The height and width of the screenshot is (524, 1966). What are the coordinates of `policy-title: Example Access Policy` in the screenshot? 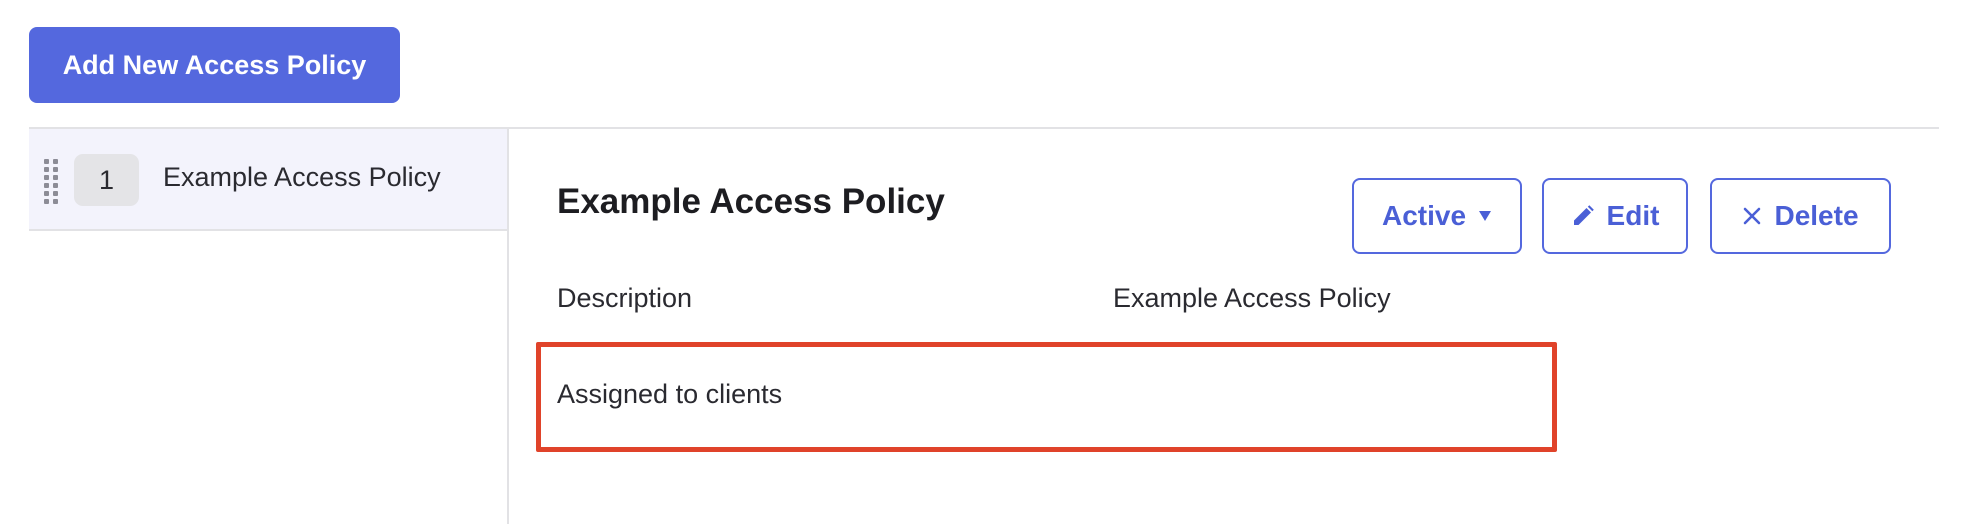 It's located at (751, 201).